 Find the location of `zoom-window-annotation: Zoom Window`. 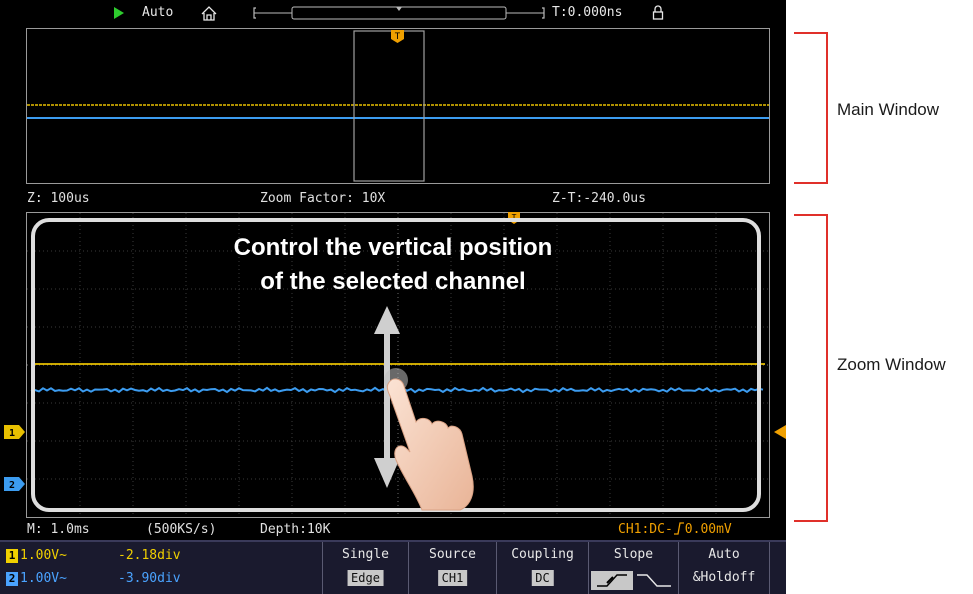

zoom-window-annotation: Zoom Window is located at coordinates (891, 364).